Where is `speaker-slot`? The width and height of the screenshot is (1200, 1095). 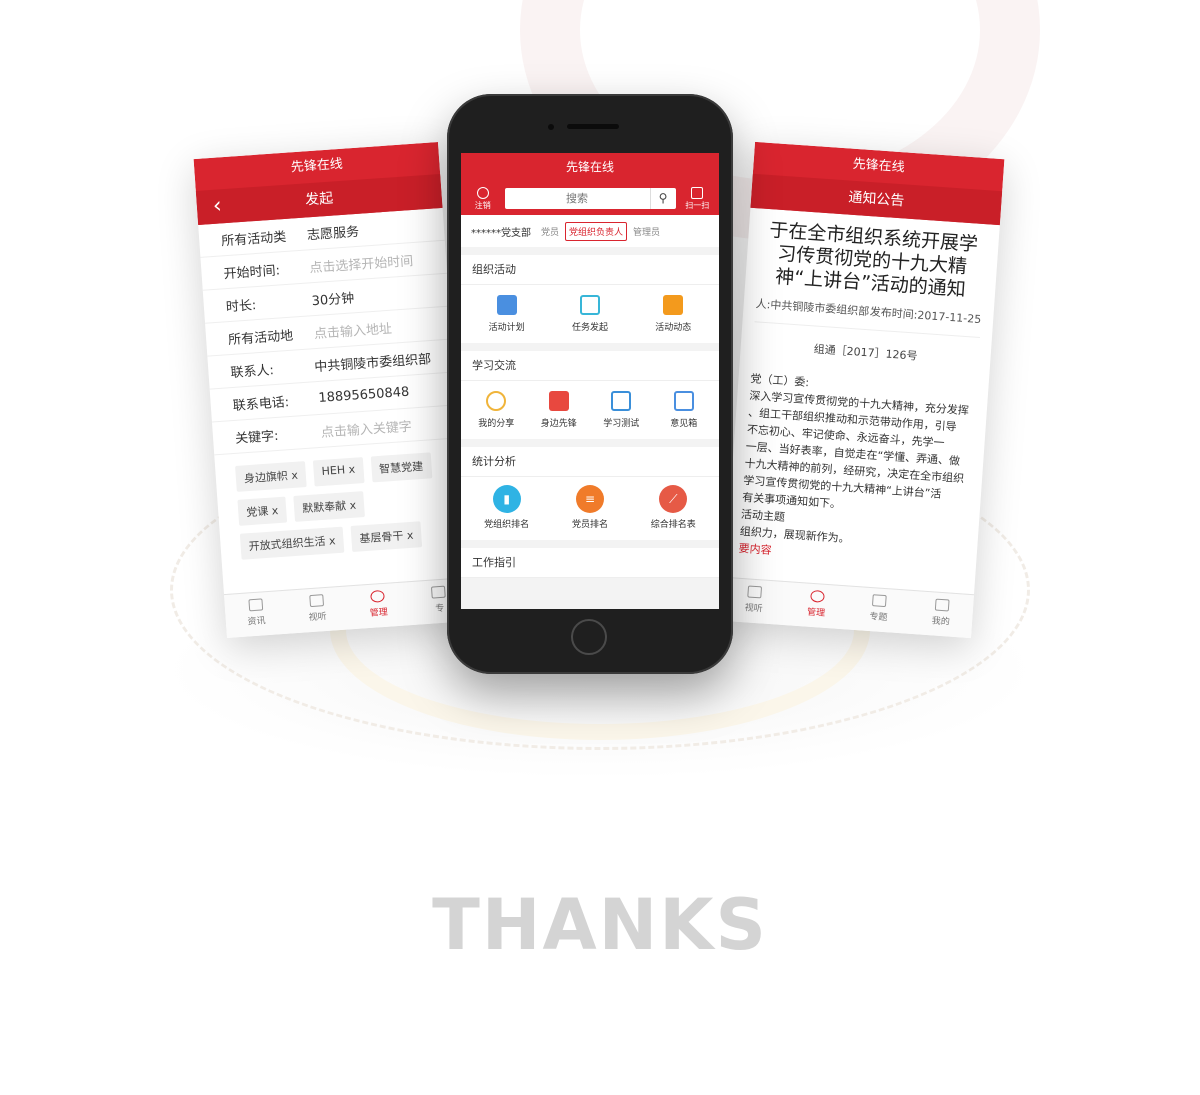
speaker-slot is located at coordinates (593, 126).